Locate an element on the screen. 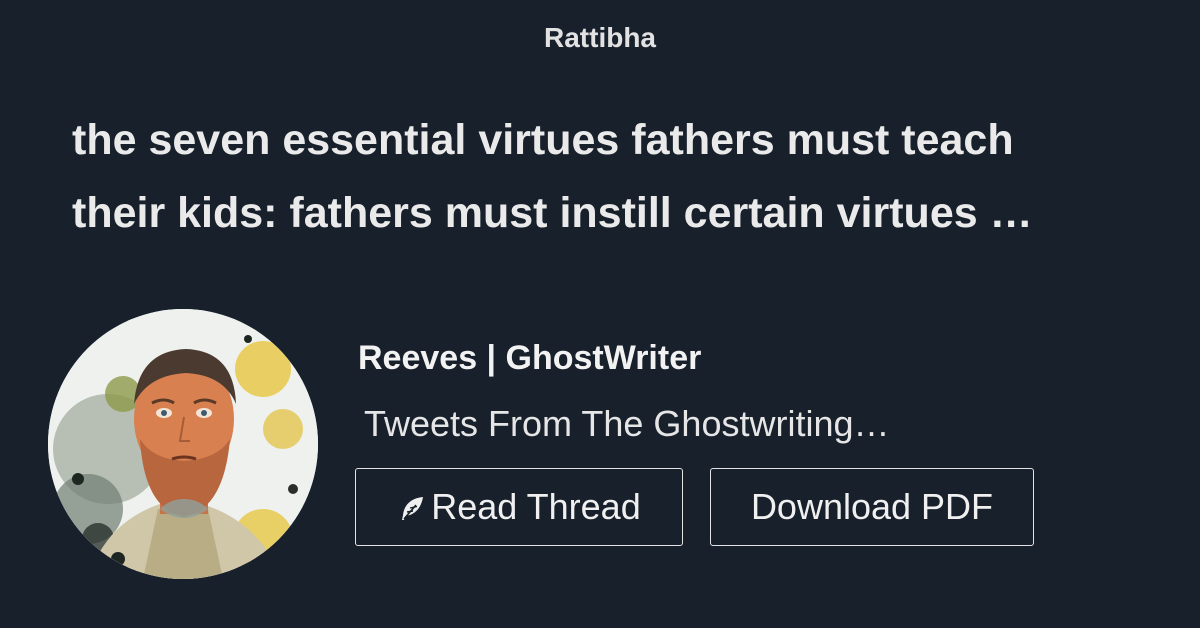  author-name: Reeves | GhostWriter is located at coordinates (529, 358).